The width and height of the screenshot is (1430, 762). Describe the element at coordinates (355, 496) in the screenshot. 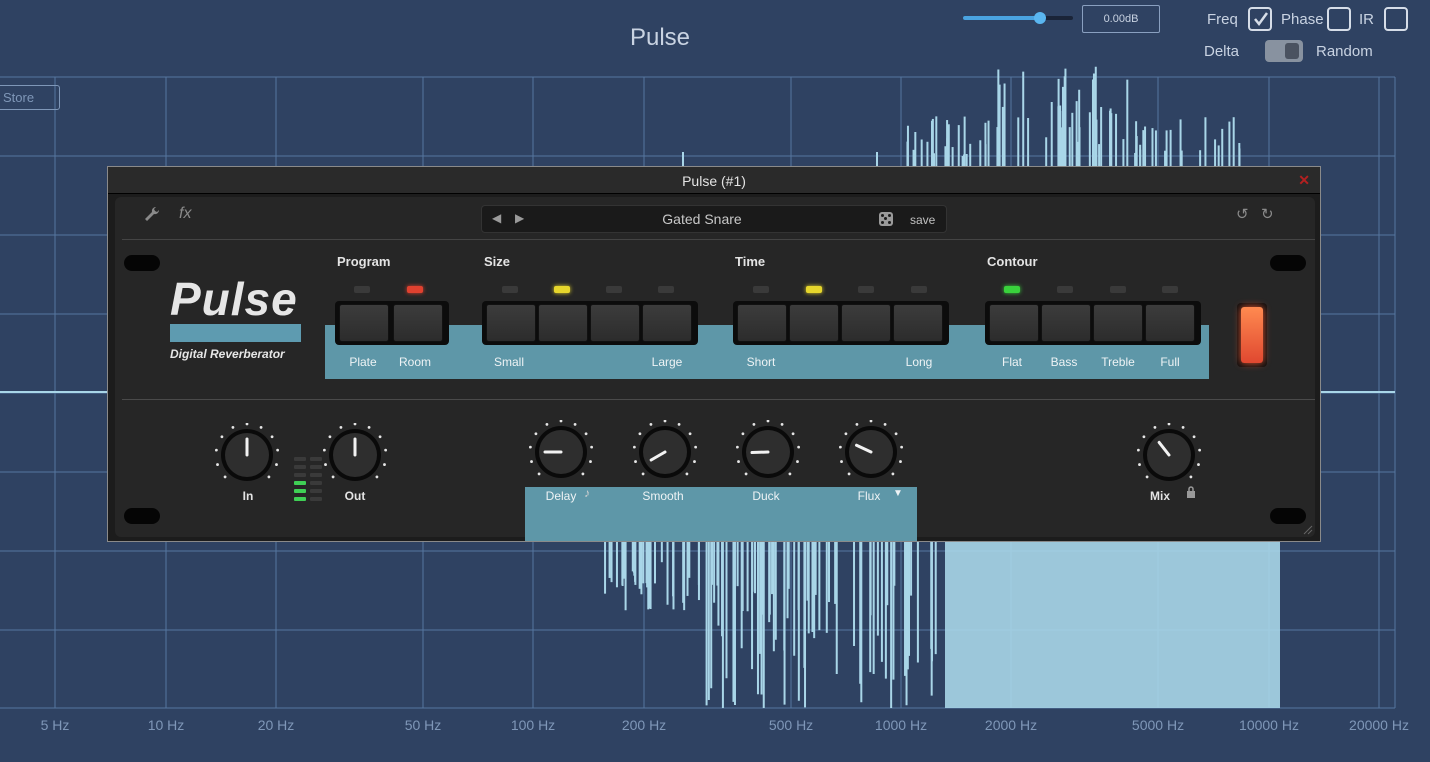

I see `out-label: Out` at that location.